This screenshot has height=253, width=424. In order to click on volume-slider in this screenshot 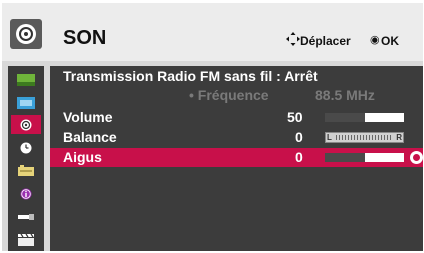, I will do `click(364, 117)`.